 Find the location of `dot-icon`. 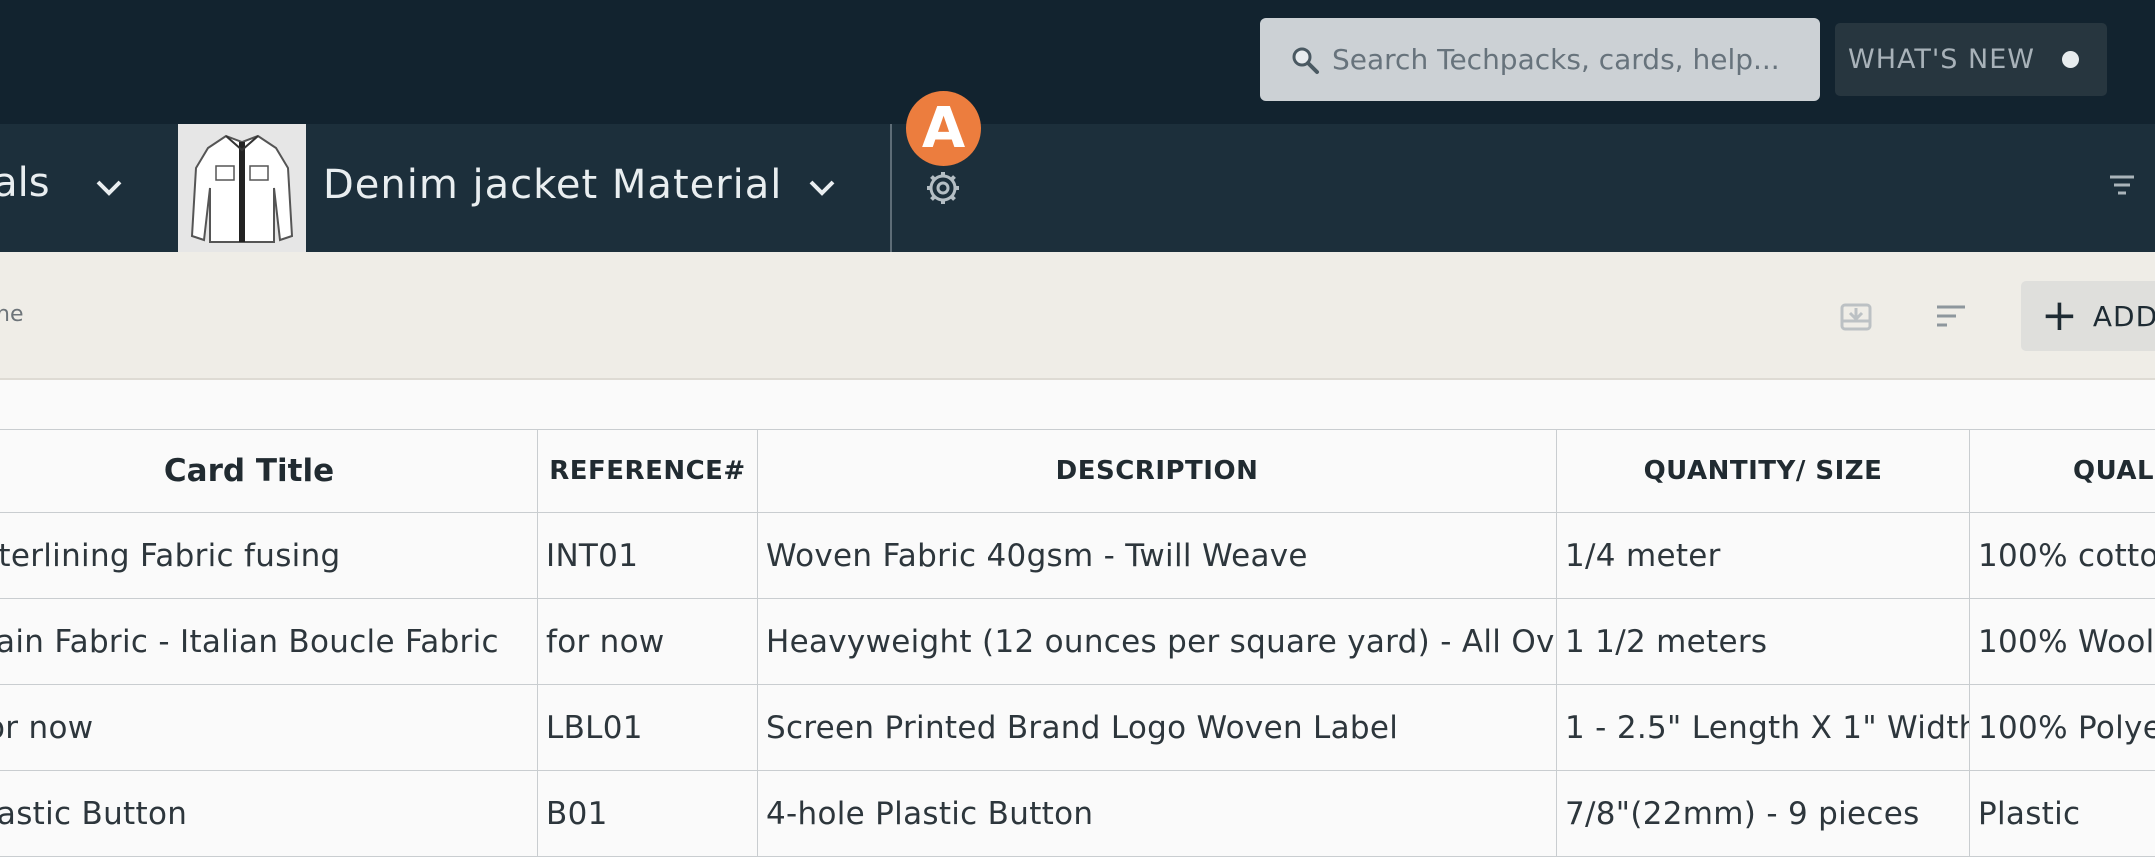

dot-icon is located at coordinates (2070, 59).